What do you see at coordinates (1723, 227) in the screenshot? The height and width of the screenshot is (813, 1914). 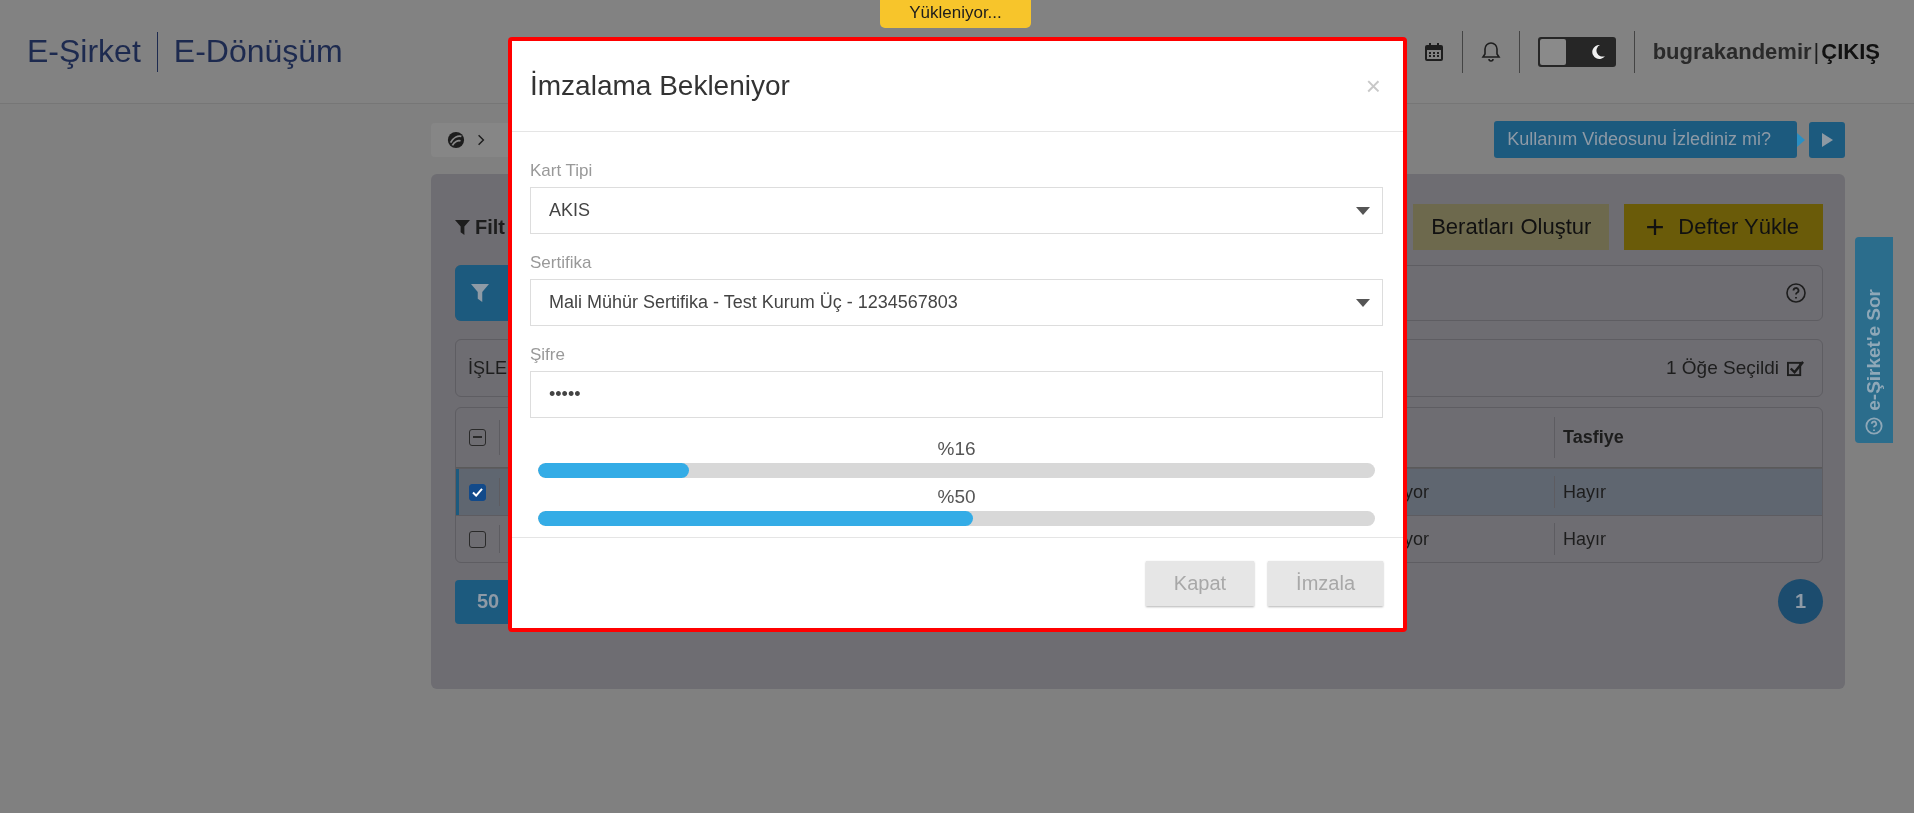 I see `upload-button: Defter Yükle` at bounding box center [1723, 227].